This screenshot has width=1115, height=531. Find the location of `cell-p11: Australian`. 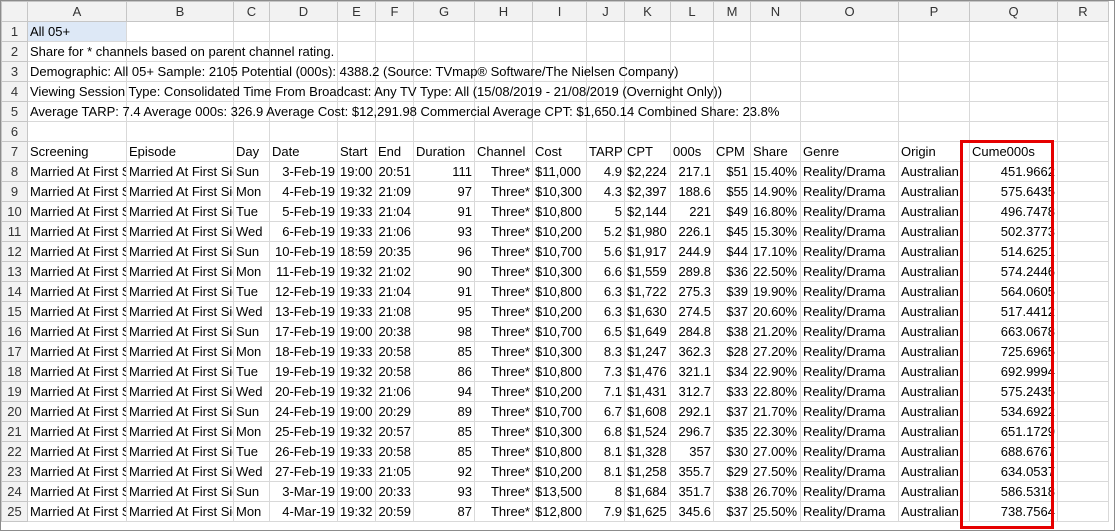

cell-p11: Australian is located at coordinates (934, 231).